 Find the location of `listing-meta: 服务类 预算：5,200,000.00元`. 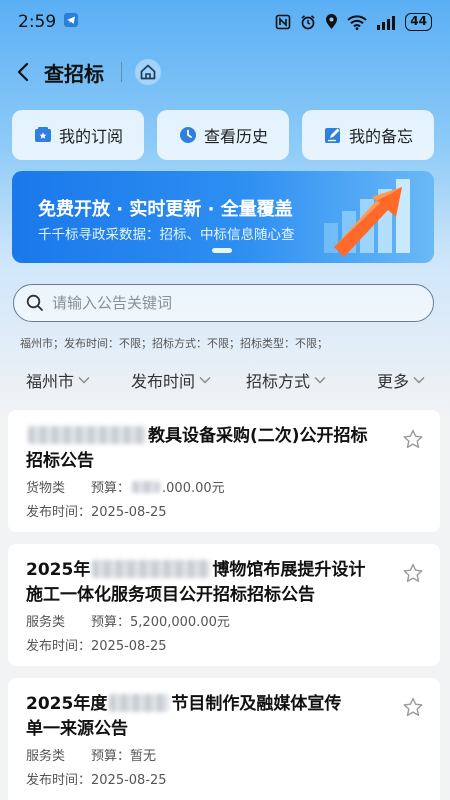

listing-meta: 服务类 预算：5,200,000.00元 is located at coordinates (128, 620).